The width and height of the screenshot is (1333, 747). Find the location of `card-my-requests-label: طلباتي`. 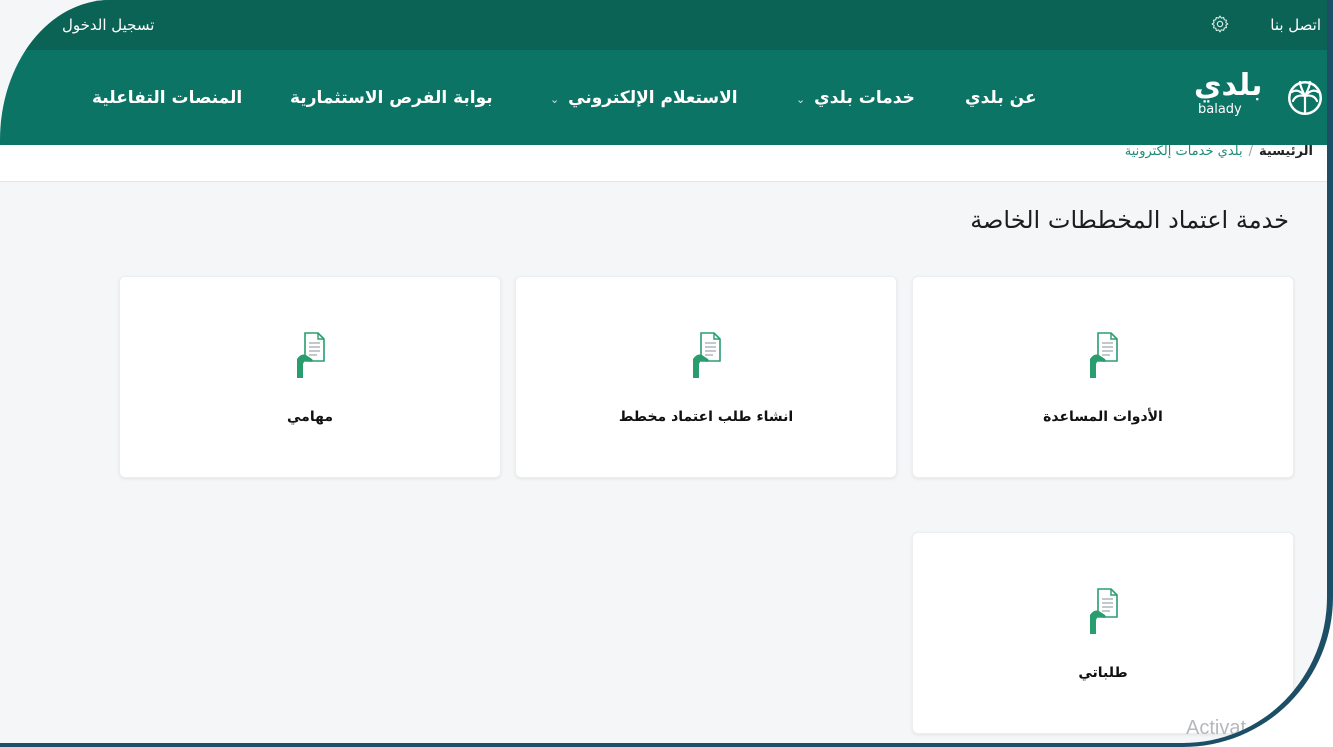

card-my-requests-label: طلباتي is located at coordinates (1103, 673).